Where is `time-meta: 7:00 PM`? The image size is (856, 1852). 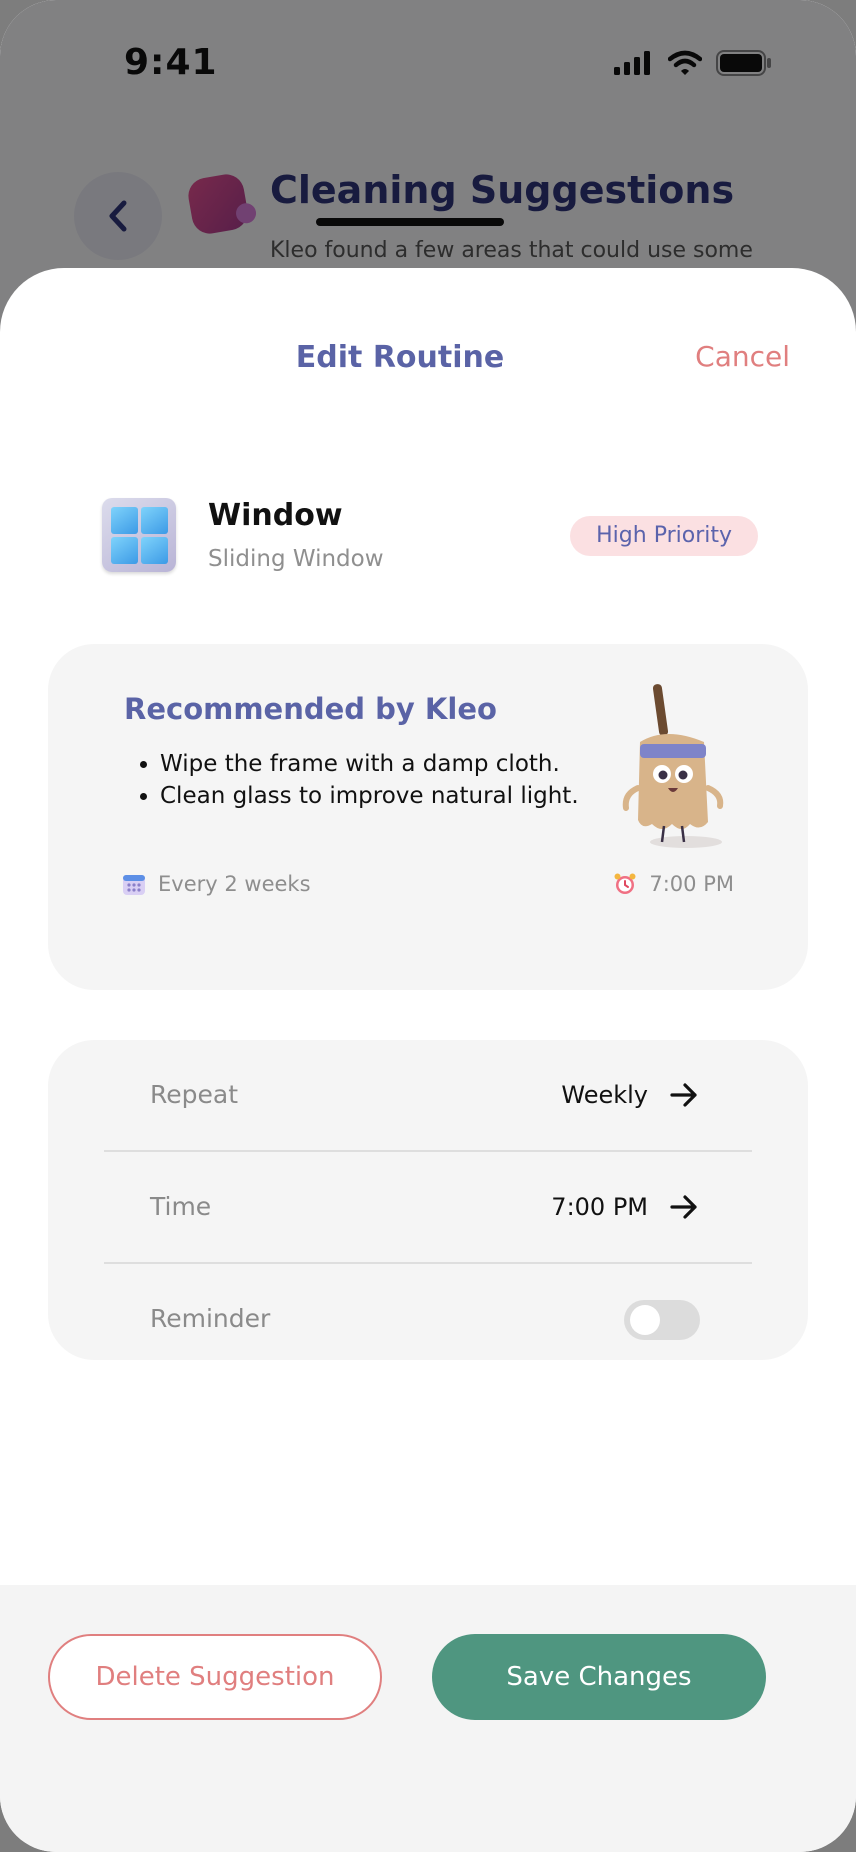 time-meta: 7:00 PM is located at coordinates (673, 884).